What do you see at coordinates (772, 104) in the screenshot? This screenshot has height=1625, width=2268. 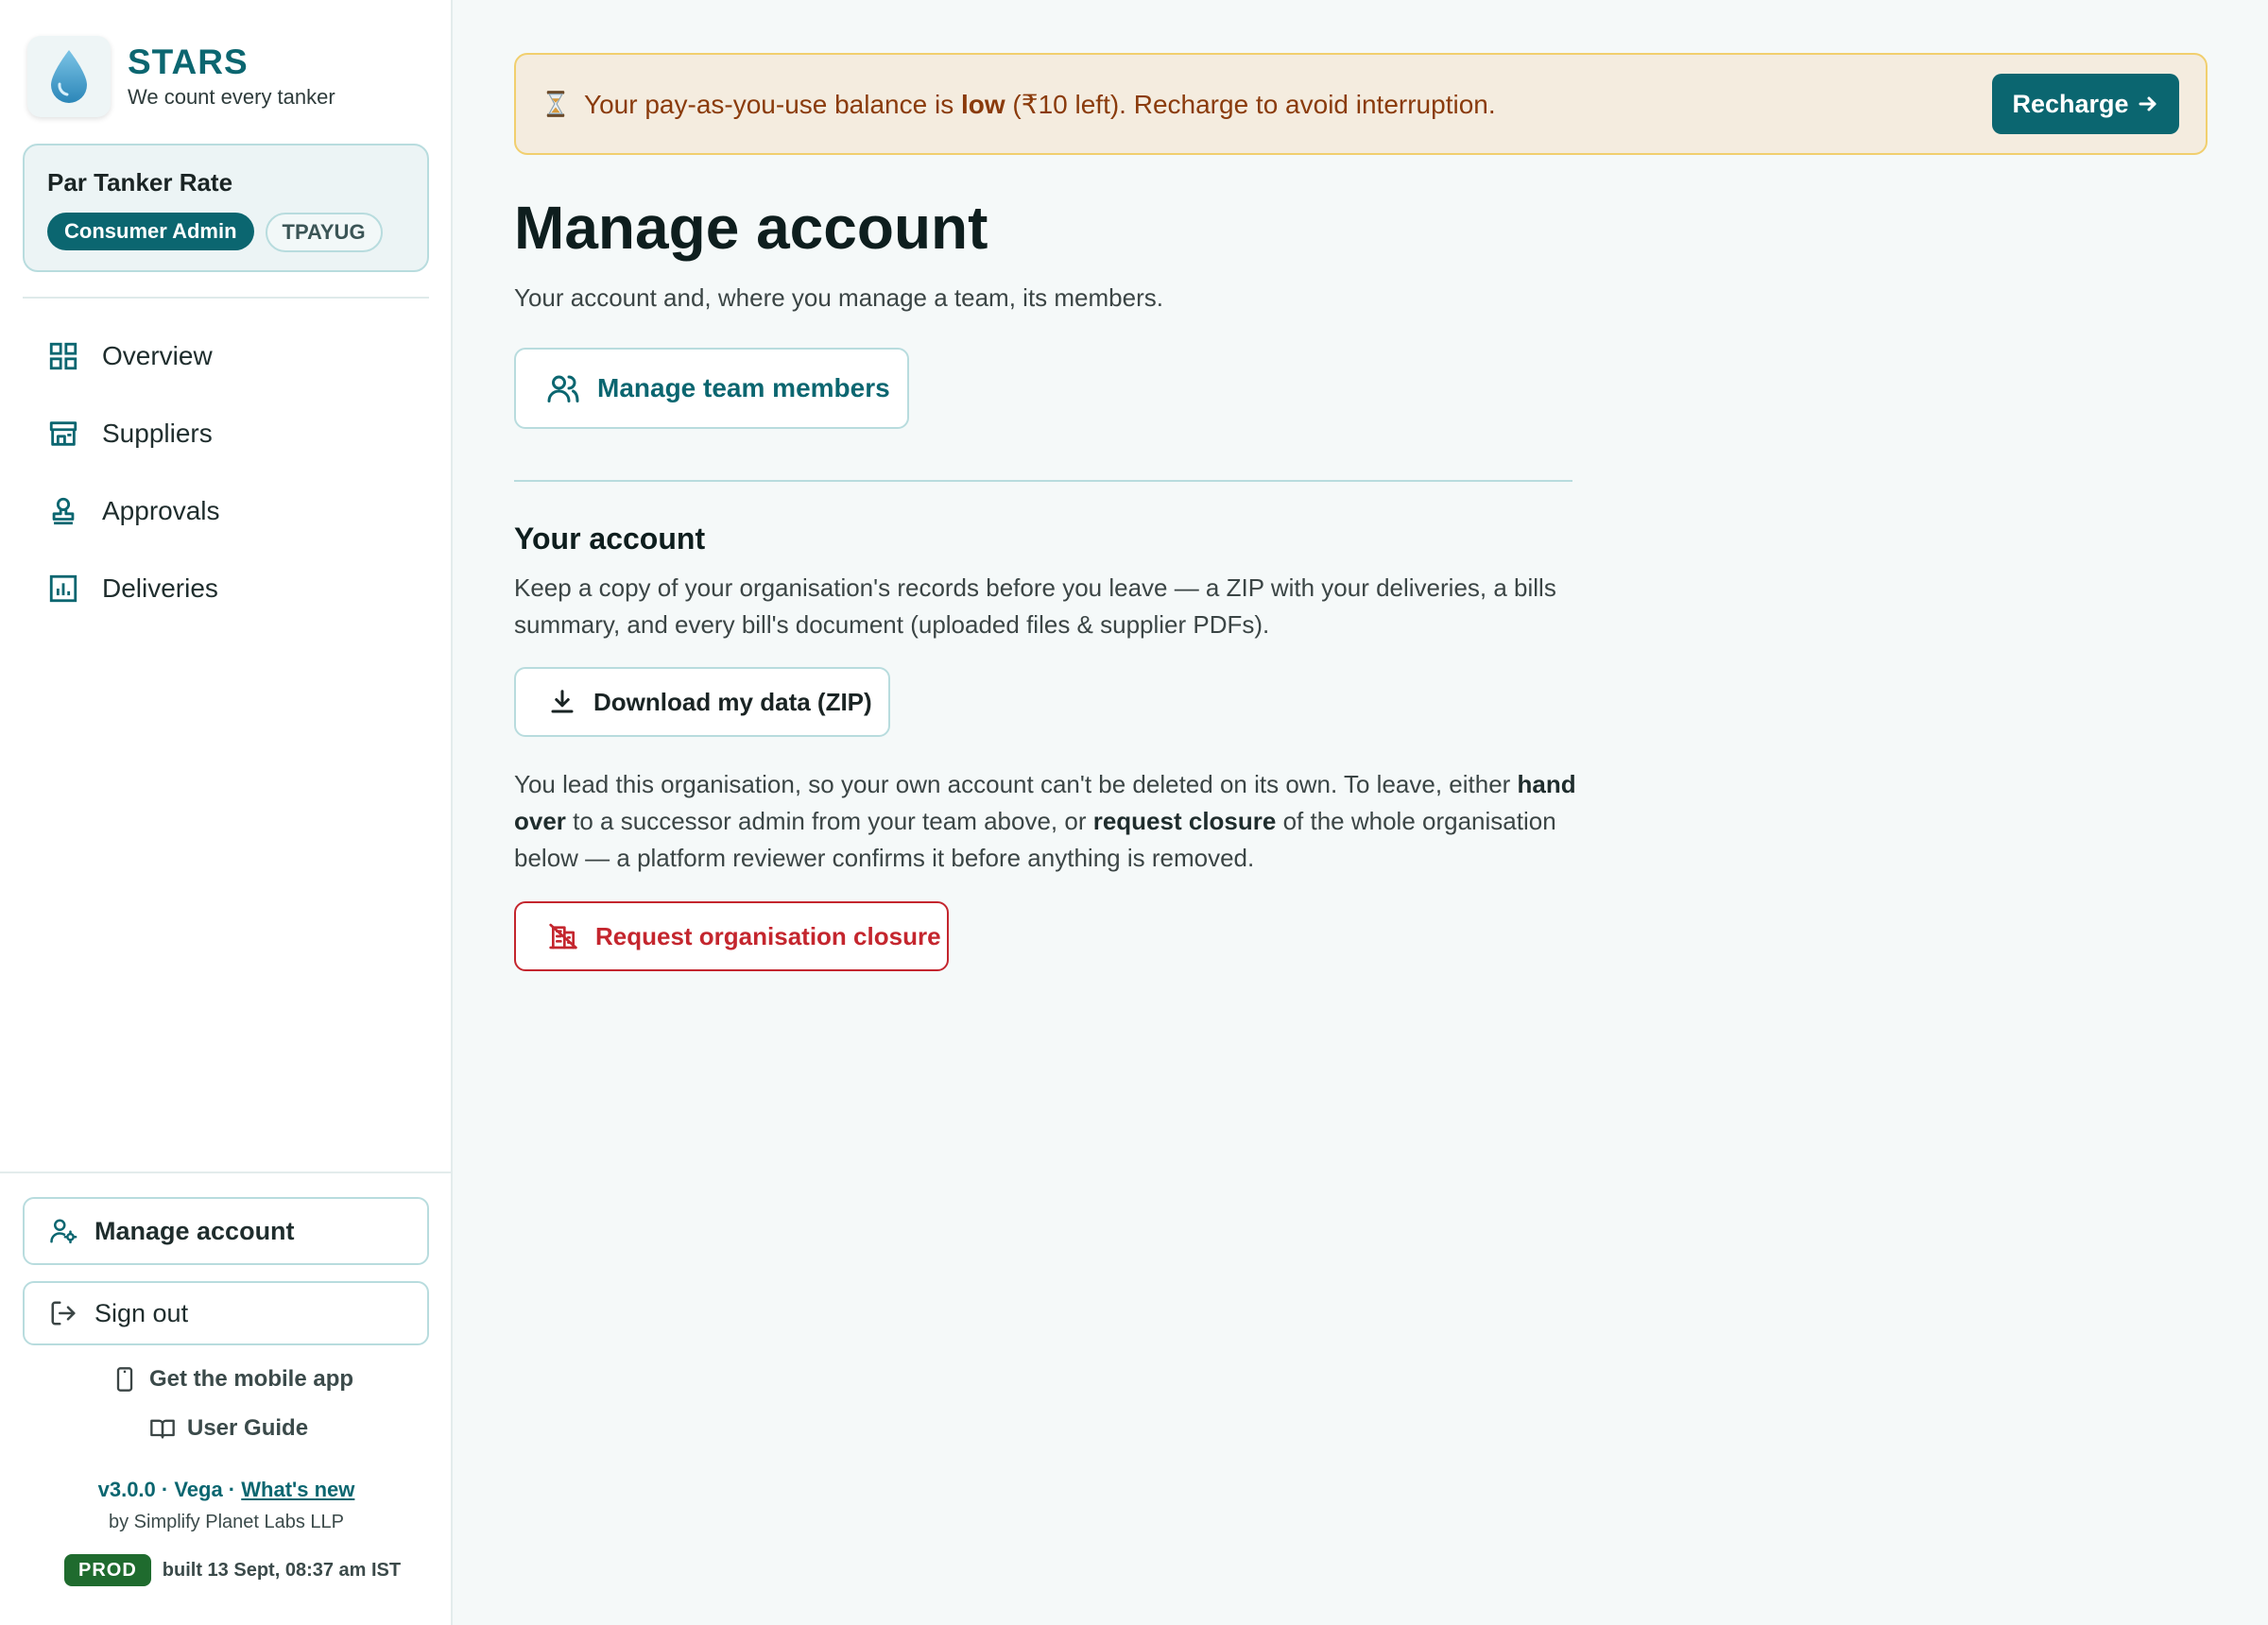 I see `alert-text-part: Your pay-as-you-use balance is` at bounding box center [772, 104].